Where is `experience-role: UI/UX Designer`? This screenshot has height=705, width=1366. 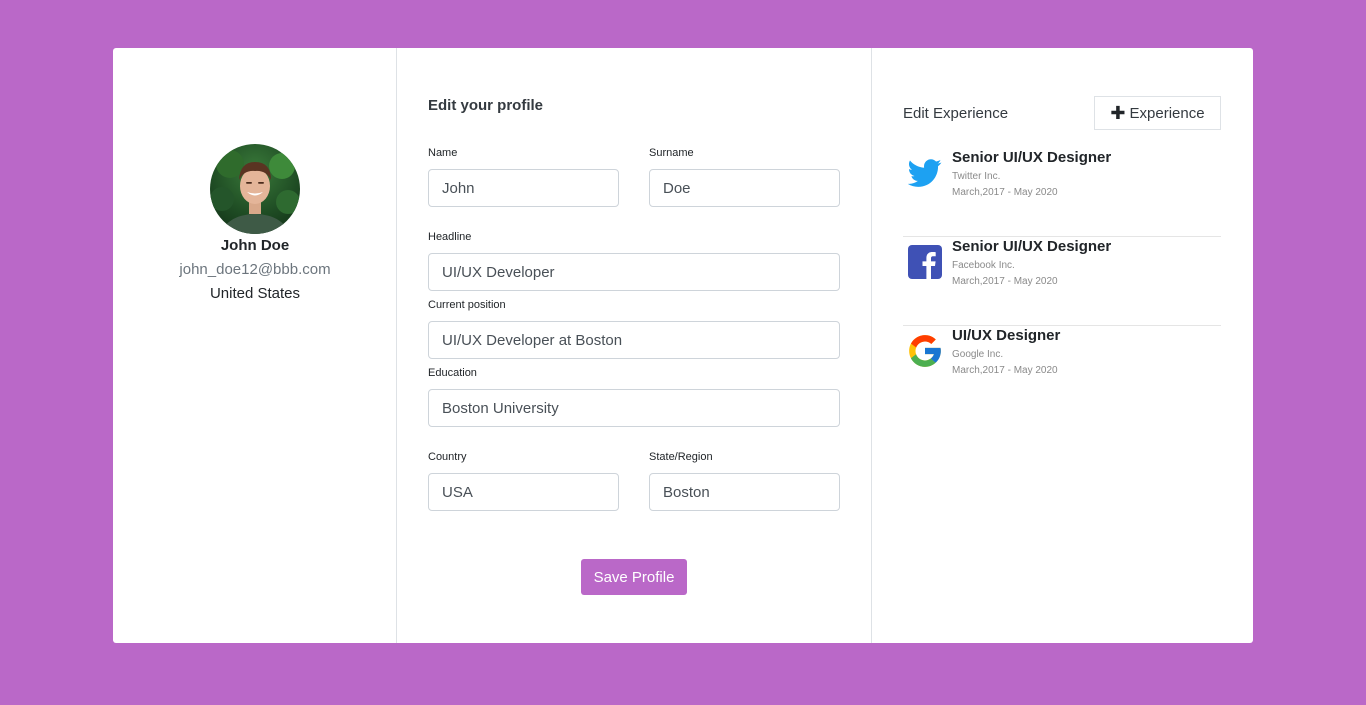 experience-role: UI/UX Designer is located at coordinates (1006, 335).